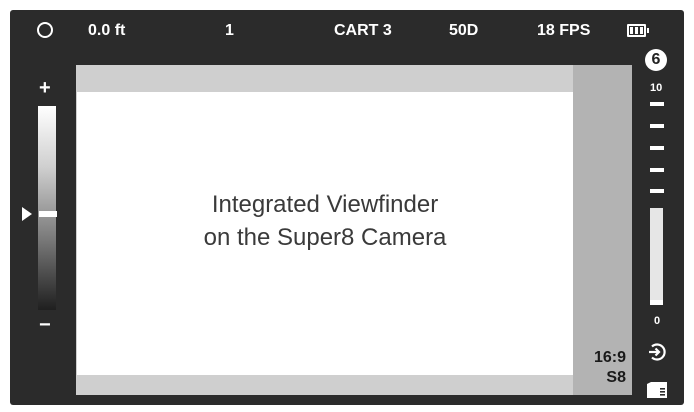 The height and width of the screenshot is (412, 694). I want to click on take-number: 1, so click(229, 30).